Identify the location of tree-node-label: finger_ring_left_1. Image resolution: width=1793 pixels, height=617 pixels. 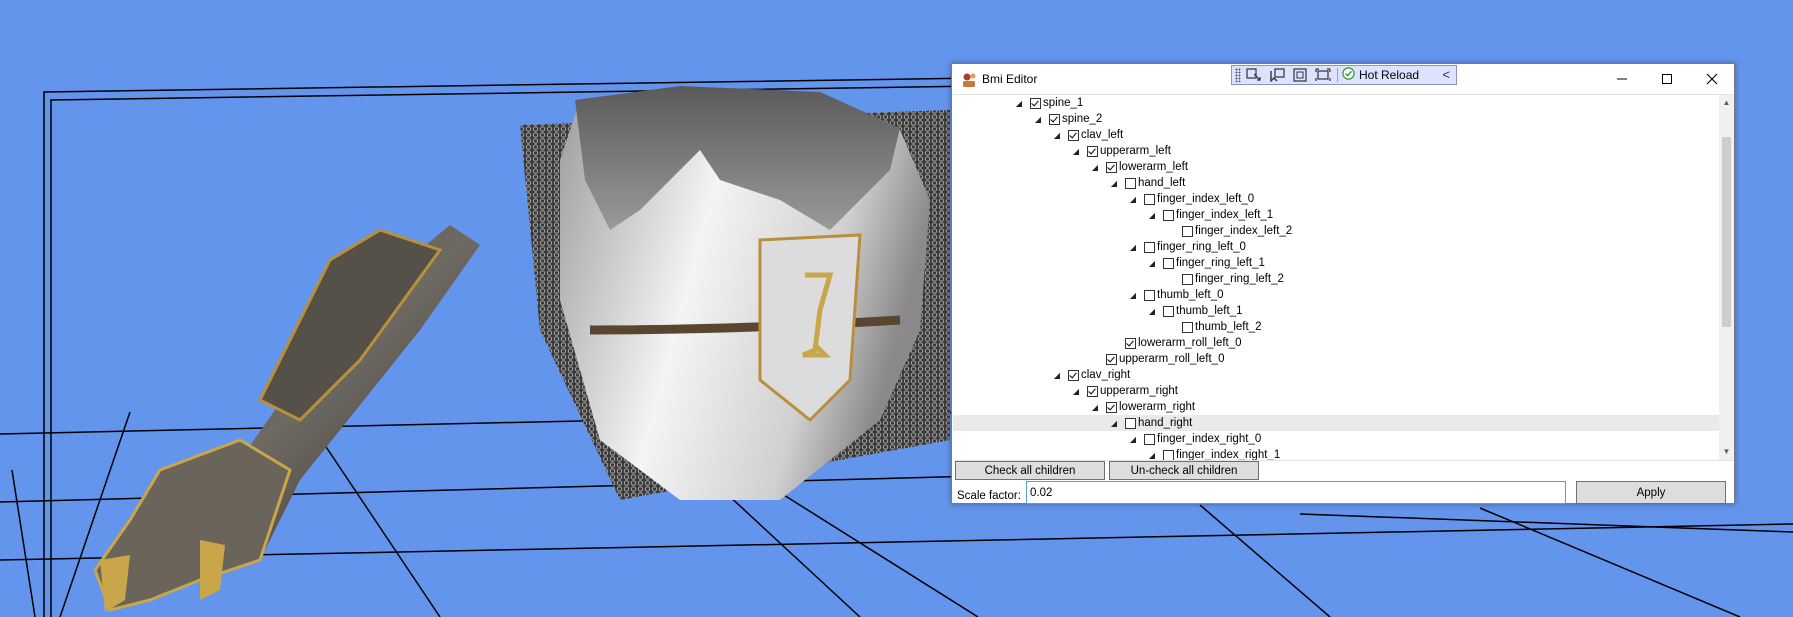
(1220, 263).